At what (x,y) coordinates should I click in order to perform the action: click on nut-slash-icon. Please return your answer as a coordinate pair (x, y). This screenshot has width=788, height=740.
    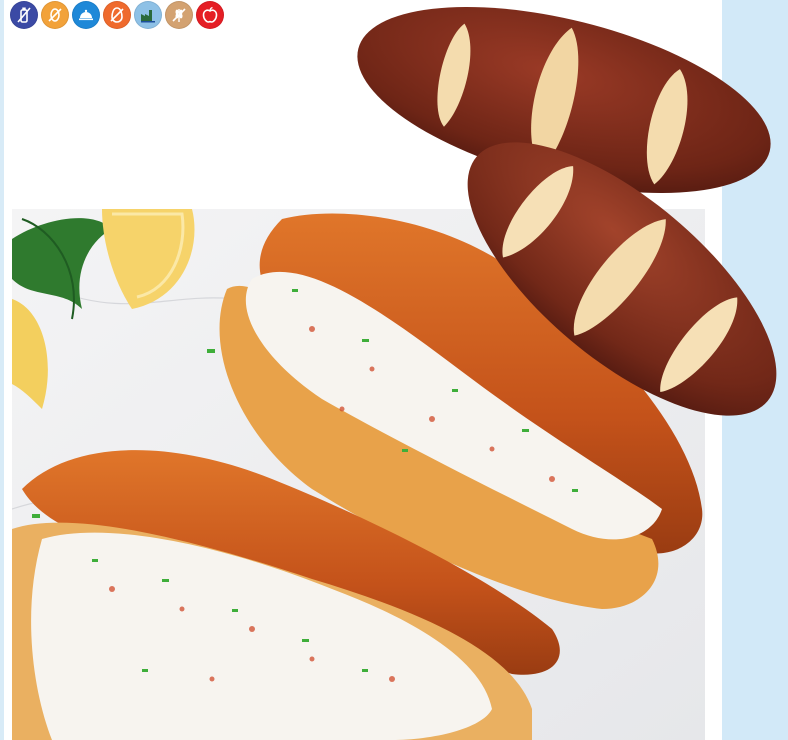
    Looking at the image, I should click on (55, 15).